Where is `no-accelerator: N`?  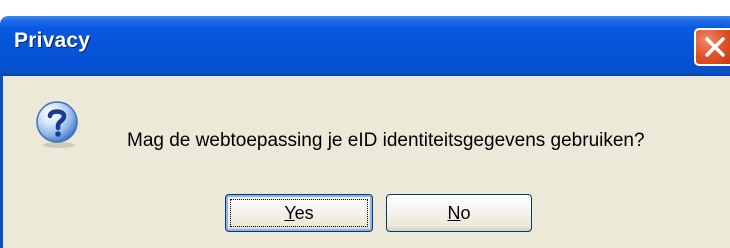
no-accelerator: N is located at coordinates (454, 213).